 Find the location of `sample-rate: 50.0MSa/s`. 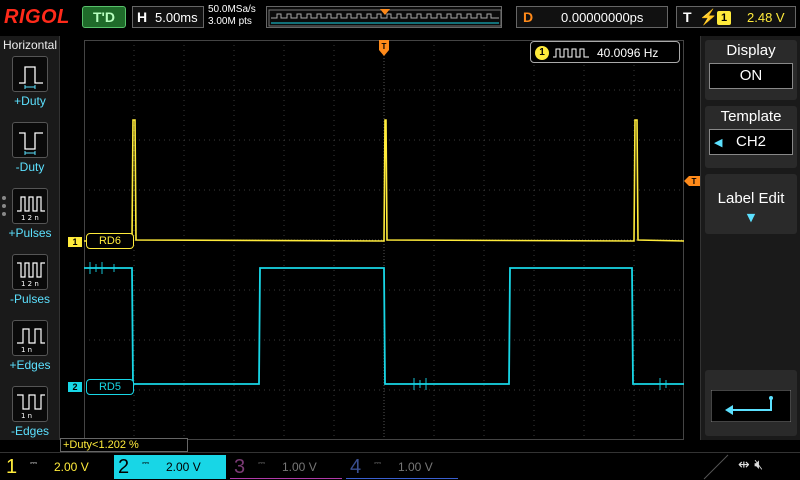

sample-rate: 50.0MSa/s is located at coordinates (232, 9).